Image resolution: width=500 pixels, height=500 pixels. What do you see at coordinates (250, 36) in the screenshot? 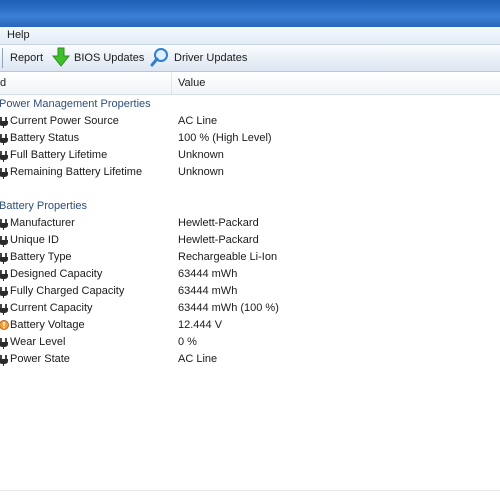
I see `menu-bar: Help` at bounding box center [250, 36].